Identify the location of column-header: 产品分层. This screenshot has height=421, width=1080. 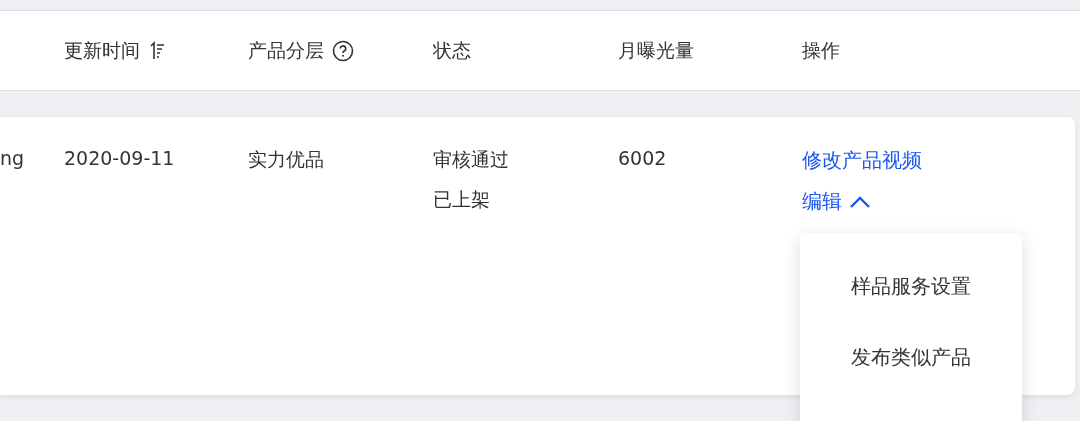
(286, 50).